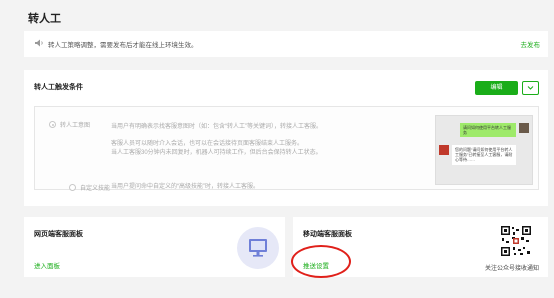  What do you see at coordinates (58, 87) in the screenshot?
I see `trigger-title: 转人工触发条件` at bounding box center [58, 87].